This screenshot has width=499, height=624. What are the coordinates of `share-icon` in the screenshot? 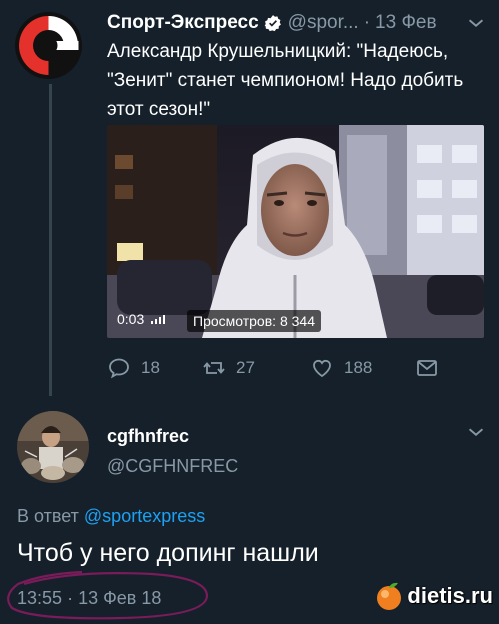 It's located at (427, 368).